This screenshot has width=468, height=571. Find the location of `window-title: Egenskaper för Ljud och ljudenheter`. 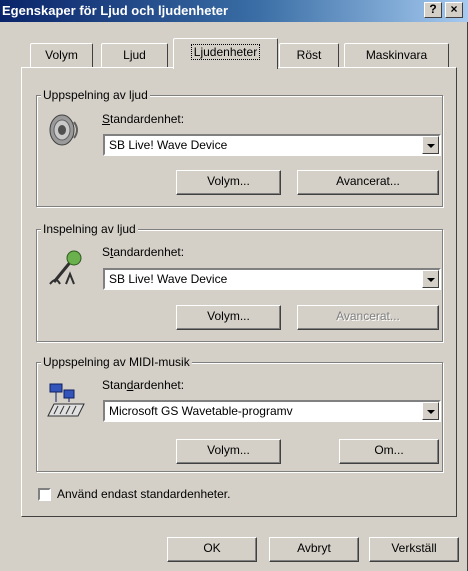

window-title: Egenskaper för Ljud och ljudenheter is located at coordinates (115, 10).